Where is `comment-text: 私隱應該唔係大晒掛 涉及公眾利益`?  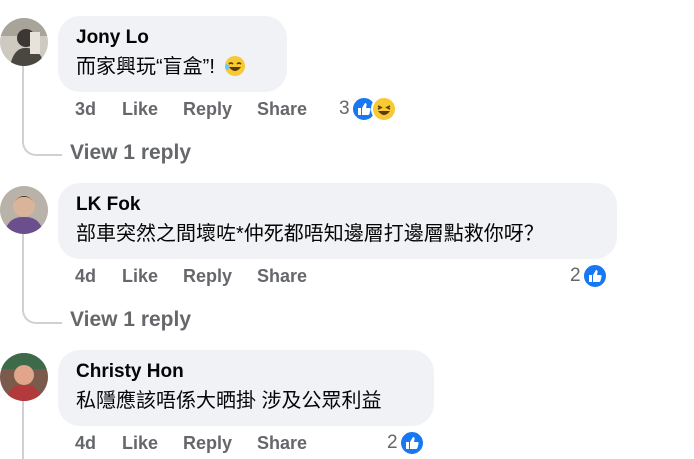 comment-text: 私隱應該唔係大晒掛 涉及公眾利益 is located at coordinates (229, 401).